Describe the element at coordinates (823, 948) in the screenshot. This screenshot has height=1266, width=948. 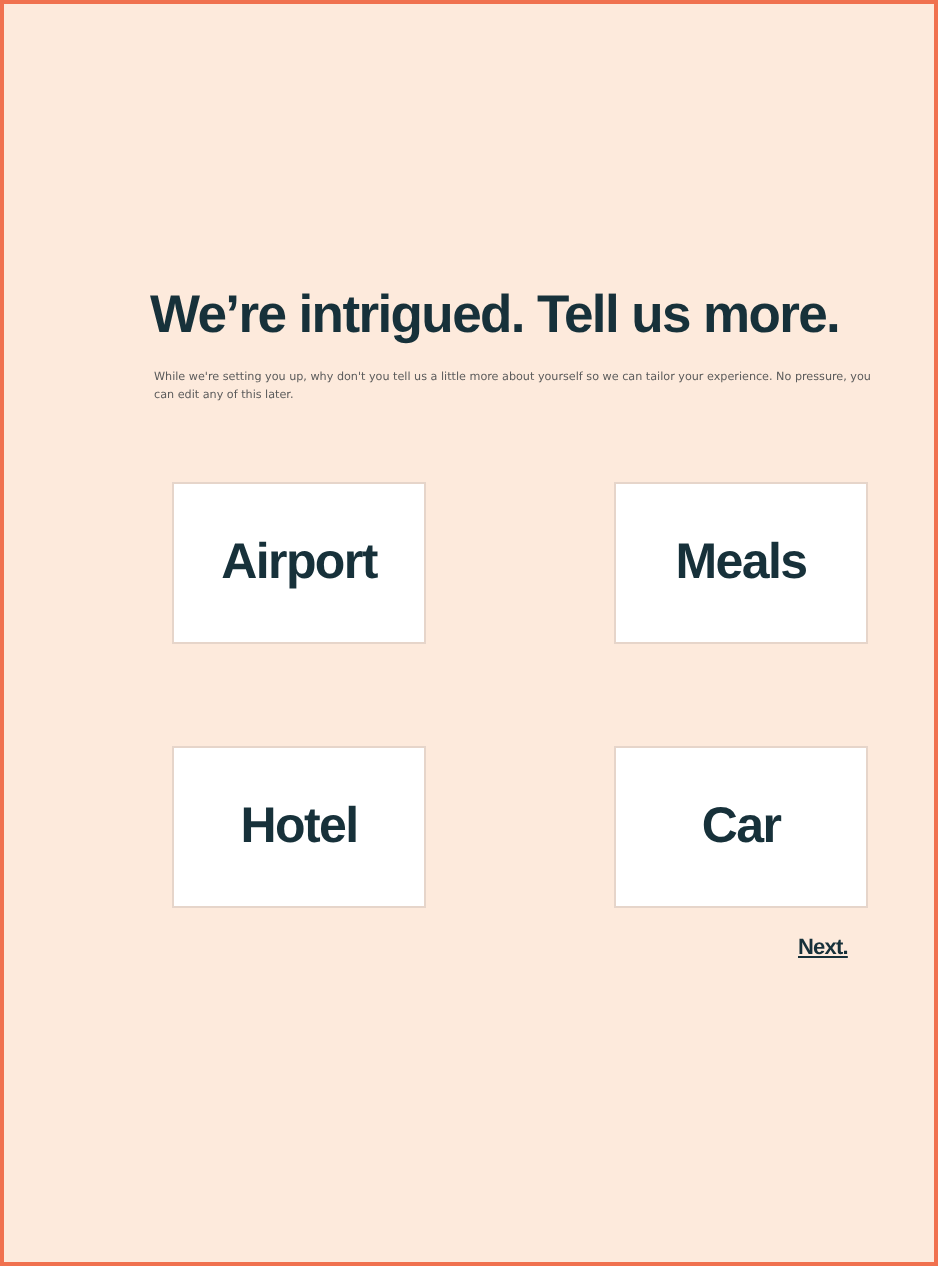
I see `next-link: Next.` at that location.